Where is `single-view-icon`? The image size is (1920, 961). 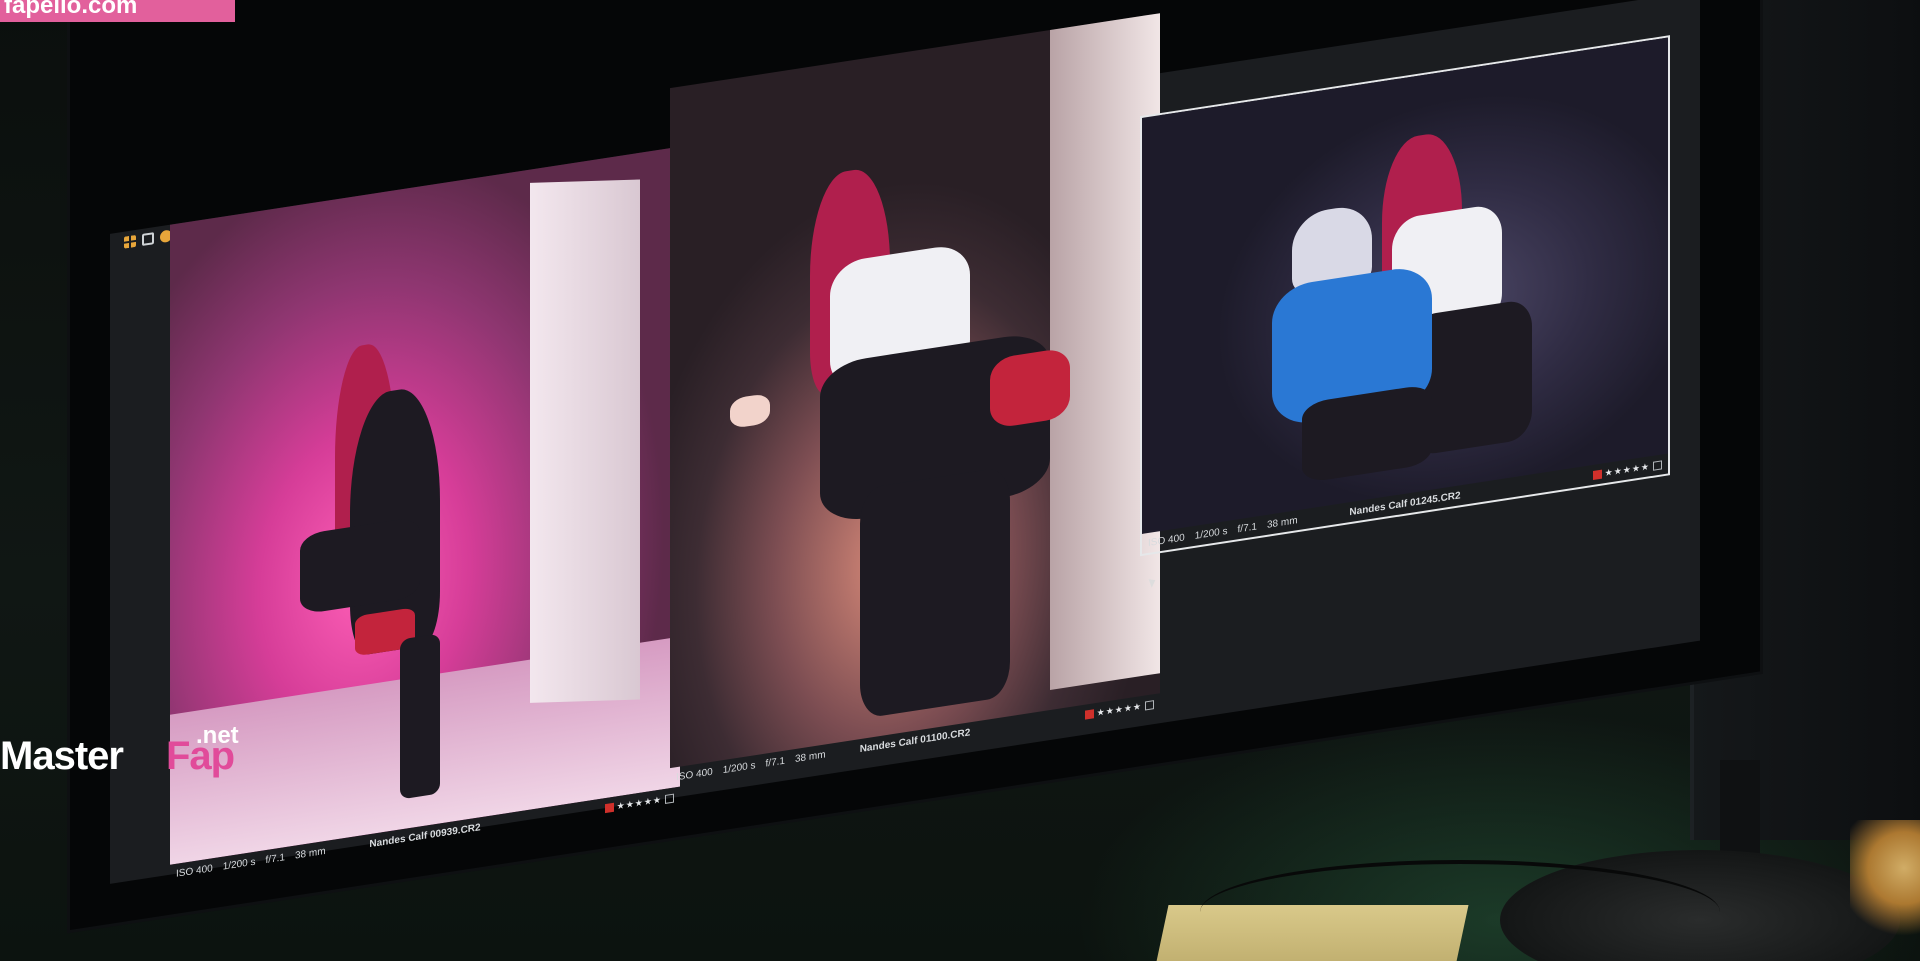
single-view-icon is located at coordinates (148, 239).